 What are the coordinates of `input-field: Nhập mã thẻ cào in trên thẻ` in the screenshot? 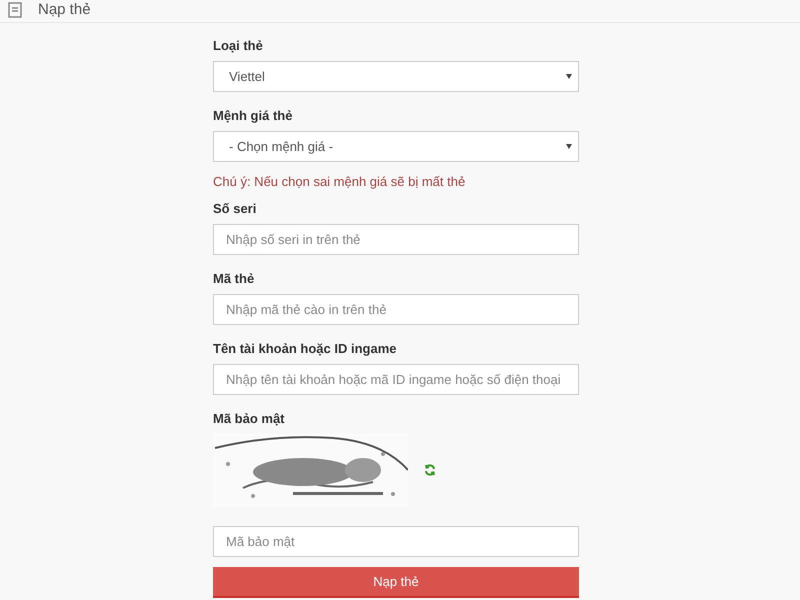 It's located at (396, 309).